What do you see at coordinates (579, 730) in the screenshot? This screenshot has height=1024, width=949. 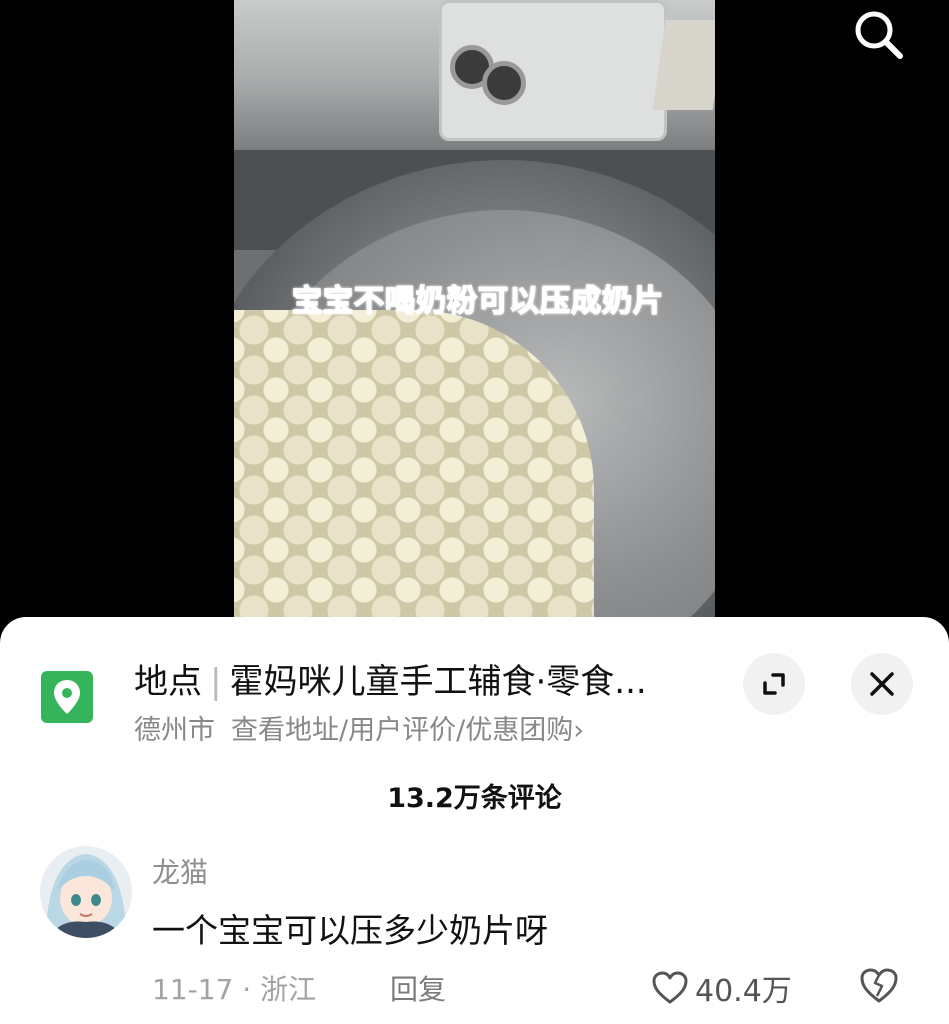 I see `chevron-right-icon: ›` at bounding box center [579, 730].